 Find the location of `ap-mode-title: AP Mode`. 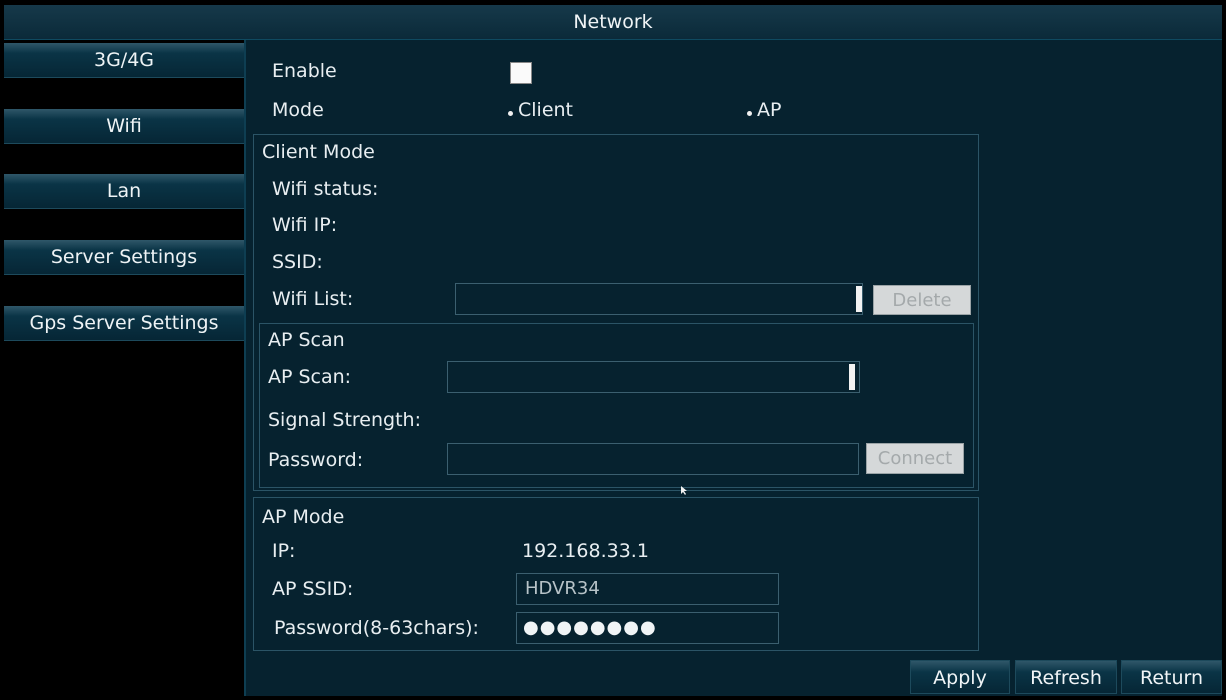

ap-mode-title: AP Mode is located at coordinates (303, 517).